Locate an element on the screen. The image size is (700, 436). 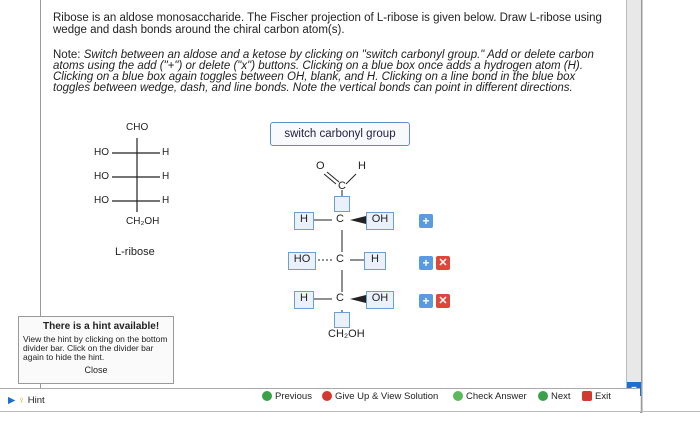
delete-carbon-button-3: ✕ is located at coordinates (443, 301).